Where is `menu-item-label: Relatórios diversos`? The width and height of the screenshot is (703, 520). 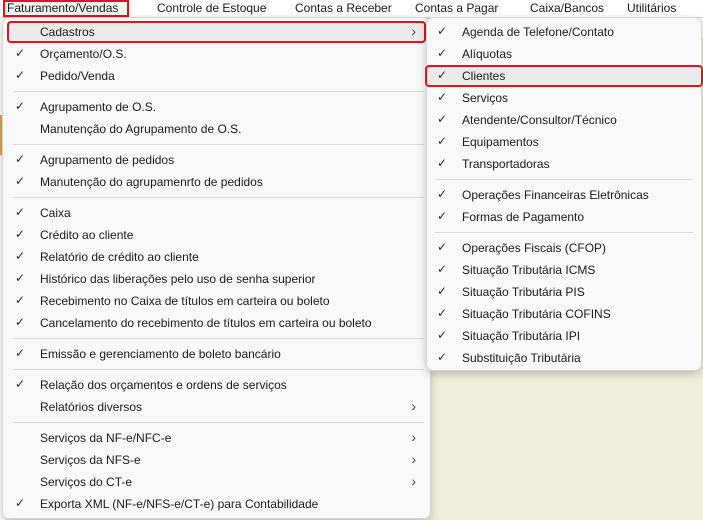 menu-item-label: Relatórios diversos is located at coordinates (91, 407).